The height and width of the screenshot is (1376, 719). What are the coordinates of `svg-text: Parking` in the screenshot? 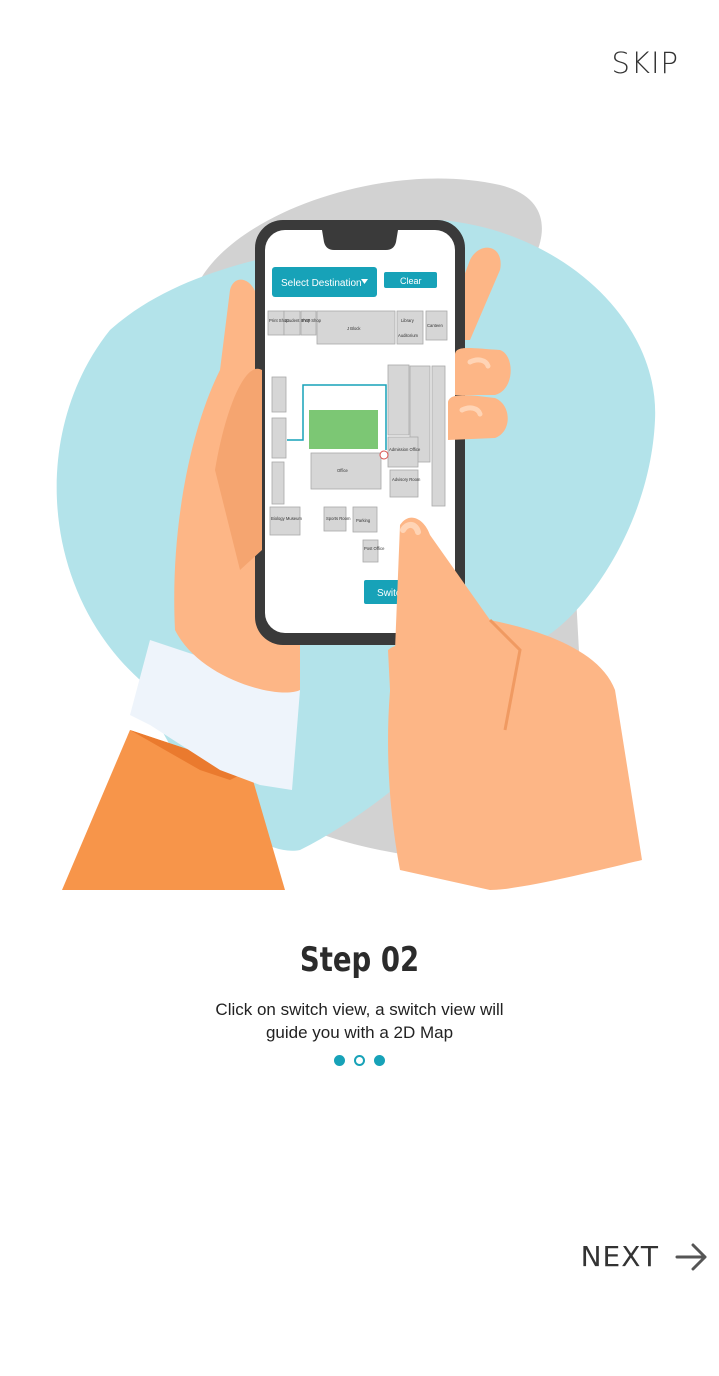 It's located at (363, 520).